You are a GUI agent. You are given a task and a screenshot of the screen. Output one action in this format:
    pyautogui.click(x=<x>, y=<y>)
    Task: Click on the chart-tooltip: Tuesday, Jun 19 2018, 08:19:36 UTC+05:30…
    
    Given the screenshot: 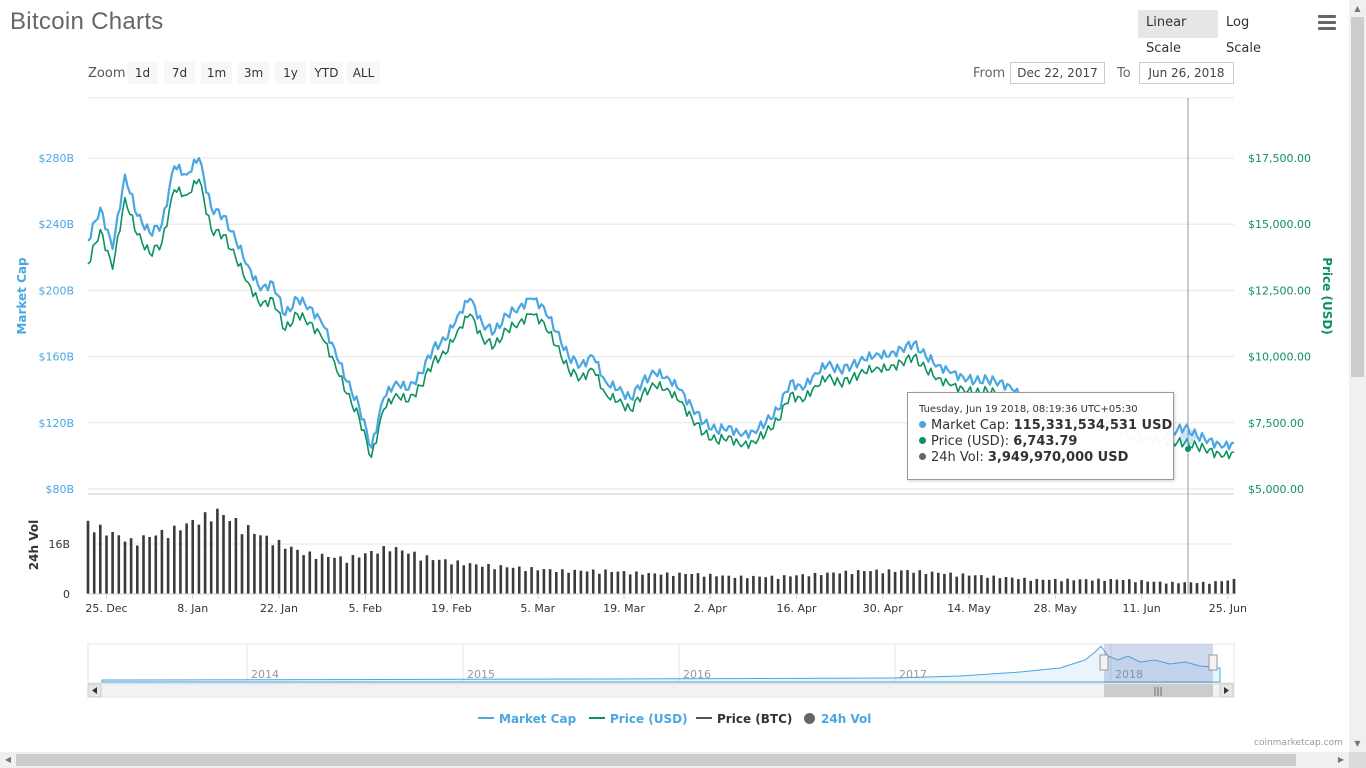 What is the action you would take?
    pyautogui.click(x=1040, y=436)
    